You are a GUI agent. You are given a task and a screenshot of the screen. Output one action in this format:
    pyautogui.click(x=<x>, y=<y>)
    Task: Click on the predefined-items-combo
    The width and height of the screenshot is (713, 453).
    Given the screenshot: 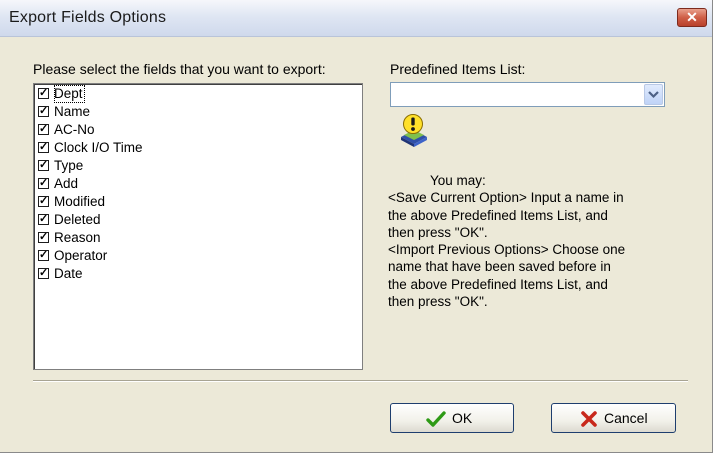 What is the action you would take?
    pyautogui.click(x=527, y=94)
    